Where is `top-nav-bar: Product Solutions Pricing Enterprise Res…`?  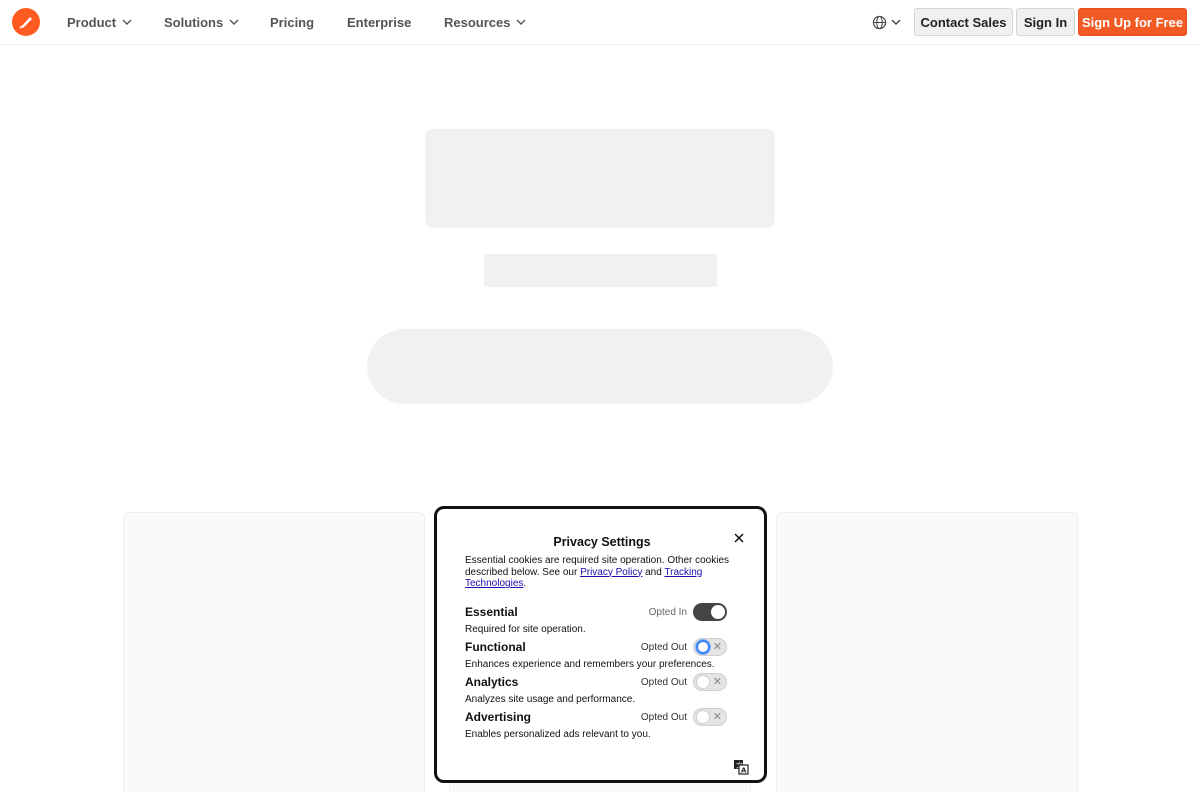
top-nav-bar: Product Solutions Pricing Enterprise Res… is located at coordinates (600, 22).